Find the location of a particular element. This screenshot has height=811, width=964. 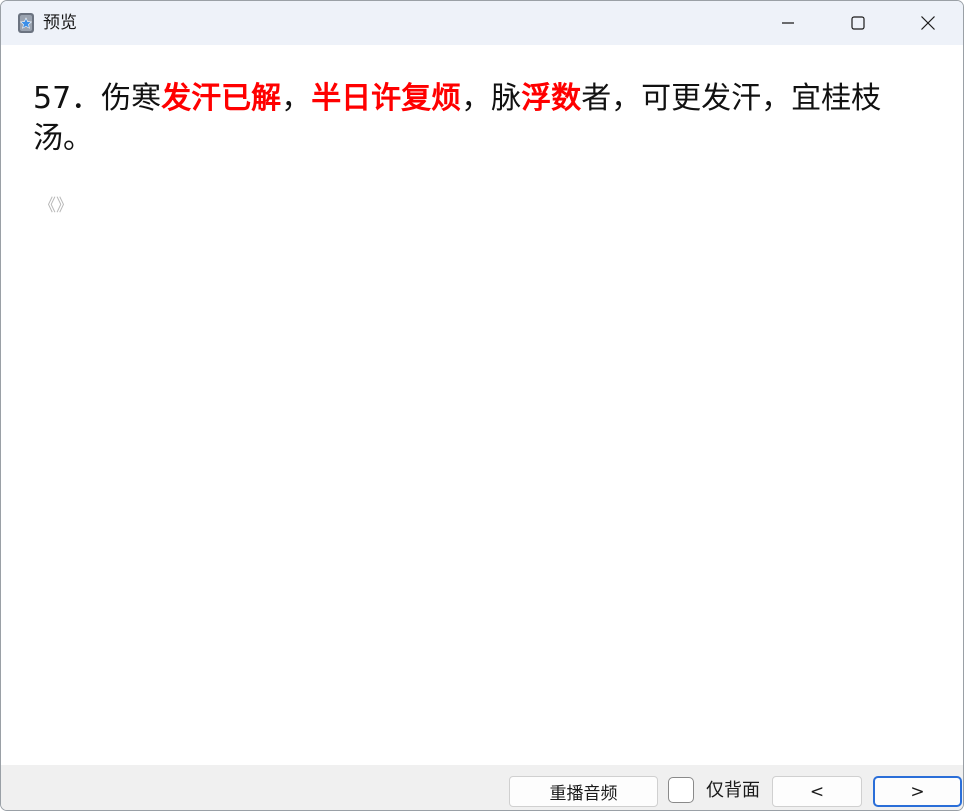

highlighted-keyword: 浮数 is located at coordinates (551, 98).